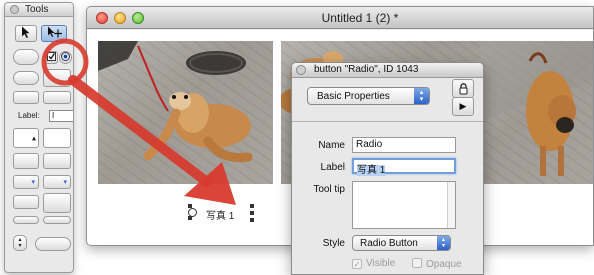 This screenshot has height=275, width=594. Describe the element at coordinates (29, 115) in the screenshot. I see `label-tool: Label:` at that location.